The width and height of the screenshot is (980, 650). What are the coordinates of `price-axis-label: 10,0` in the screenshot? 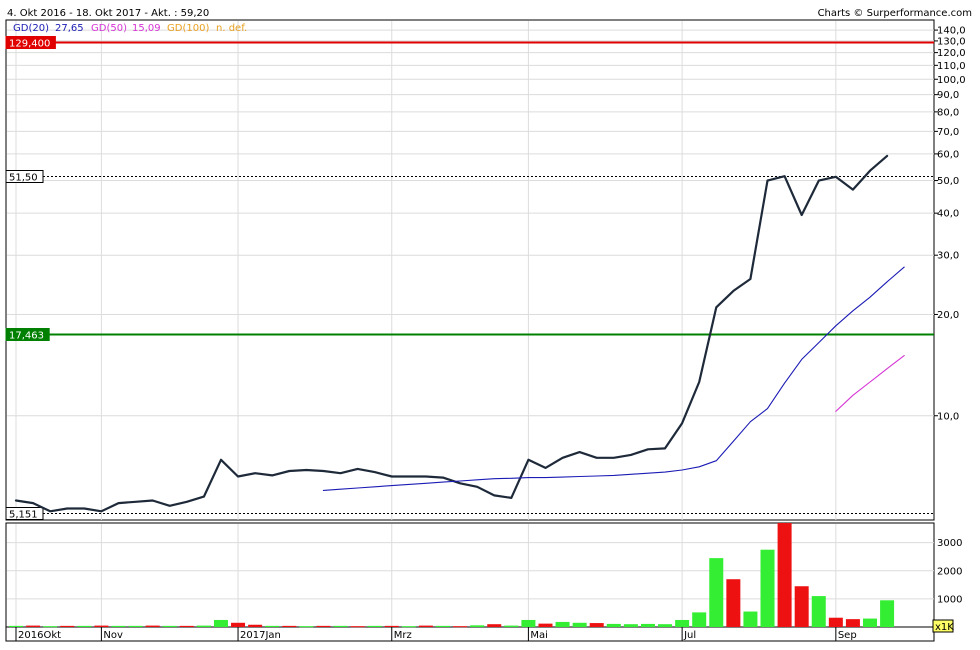 It's located at (948, 416).